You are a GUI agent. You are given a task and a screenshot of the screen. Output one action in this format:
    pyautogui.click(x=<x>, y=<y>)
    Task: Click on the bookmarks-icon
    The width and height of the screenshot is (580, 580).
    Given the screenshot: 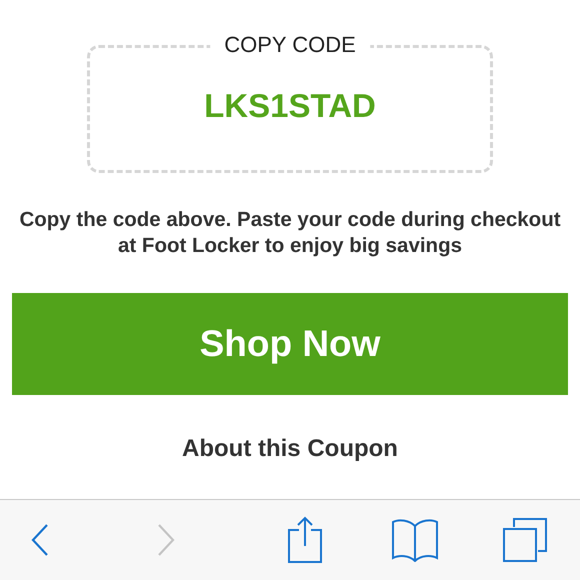 What is the action you would take?
    pyautogui.click(x=415, y=540)
    